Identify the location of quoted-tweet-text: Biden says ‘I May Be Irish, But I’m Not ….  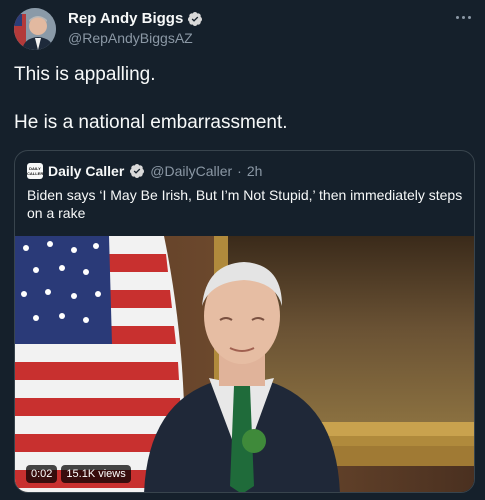
(245, 204).